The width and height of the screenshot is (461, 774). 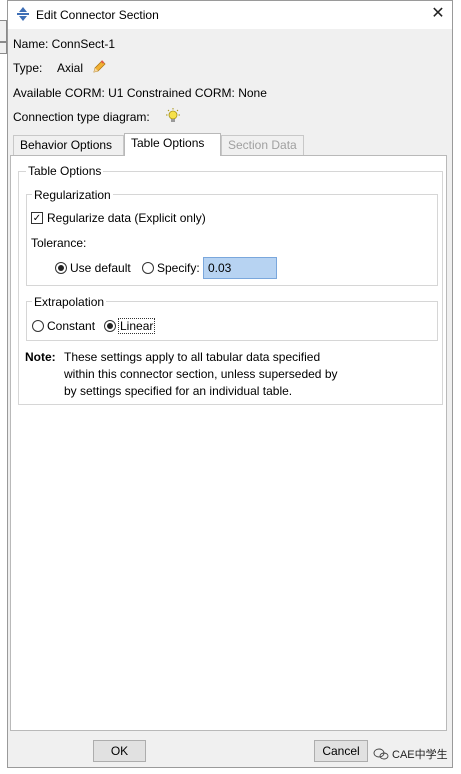 What do you see at coordinates (64, 44) in the screenshot?
I see `section-name: Name: ConnSect-1` at bounding box center [64, 44].